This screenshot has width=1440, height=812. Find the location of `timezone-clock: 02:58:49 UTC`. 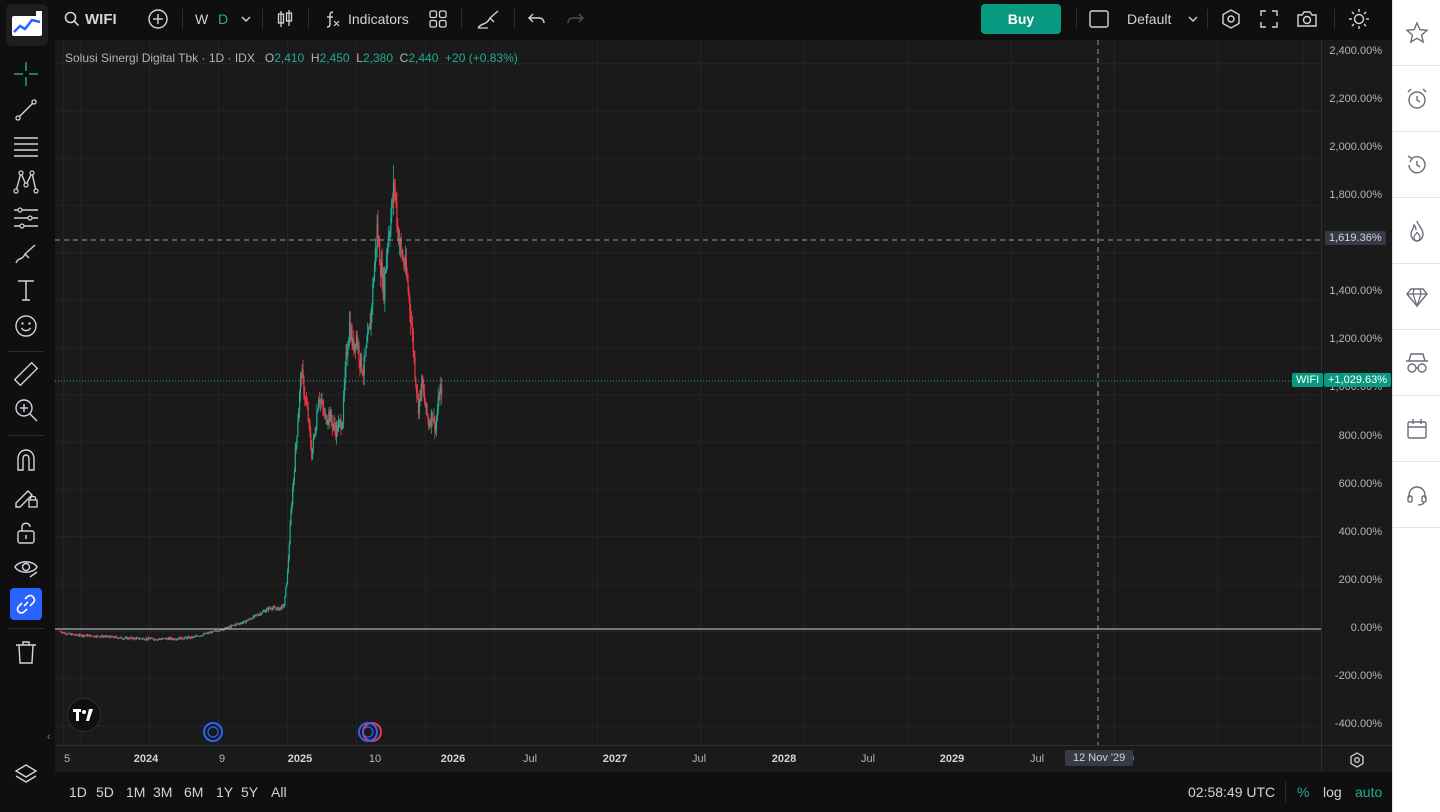

timezone-clock: 02:58:49 UTC is located at coordinates (1231, 792).